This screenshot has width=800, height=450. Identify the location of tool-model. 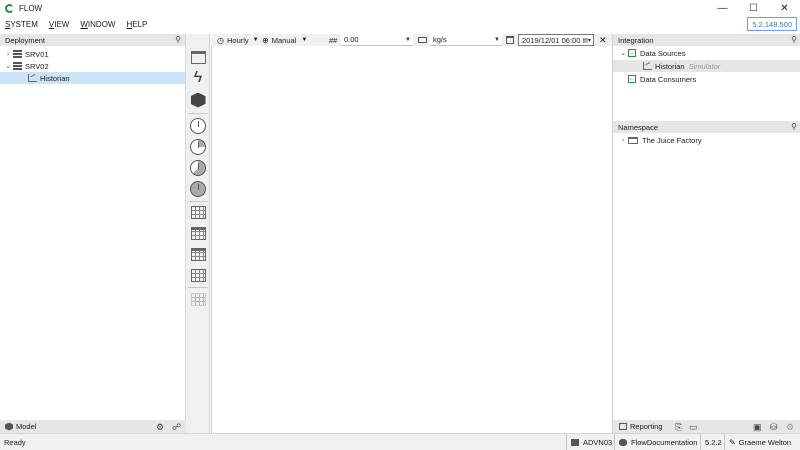
(198, 100).